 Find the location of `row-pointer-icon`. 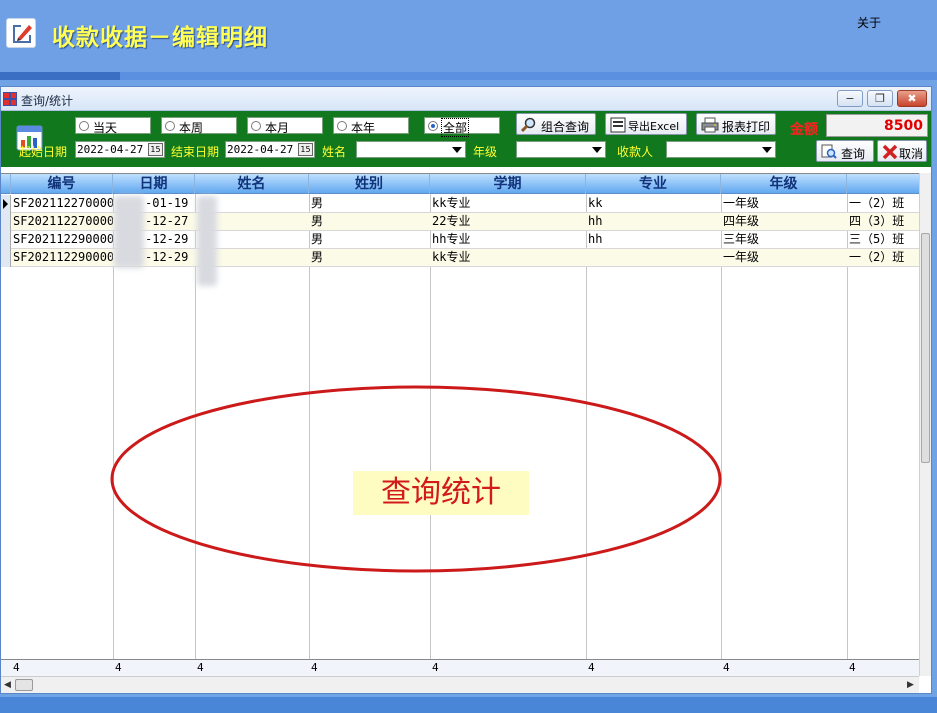

row-pointer-icon is located at coordinates (5, 204).